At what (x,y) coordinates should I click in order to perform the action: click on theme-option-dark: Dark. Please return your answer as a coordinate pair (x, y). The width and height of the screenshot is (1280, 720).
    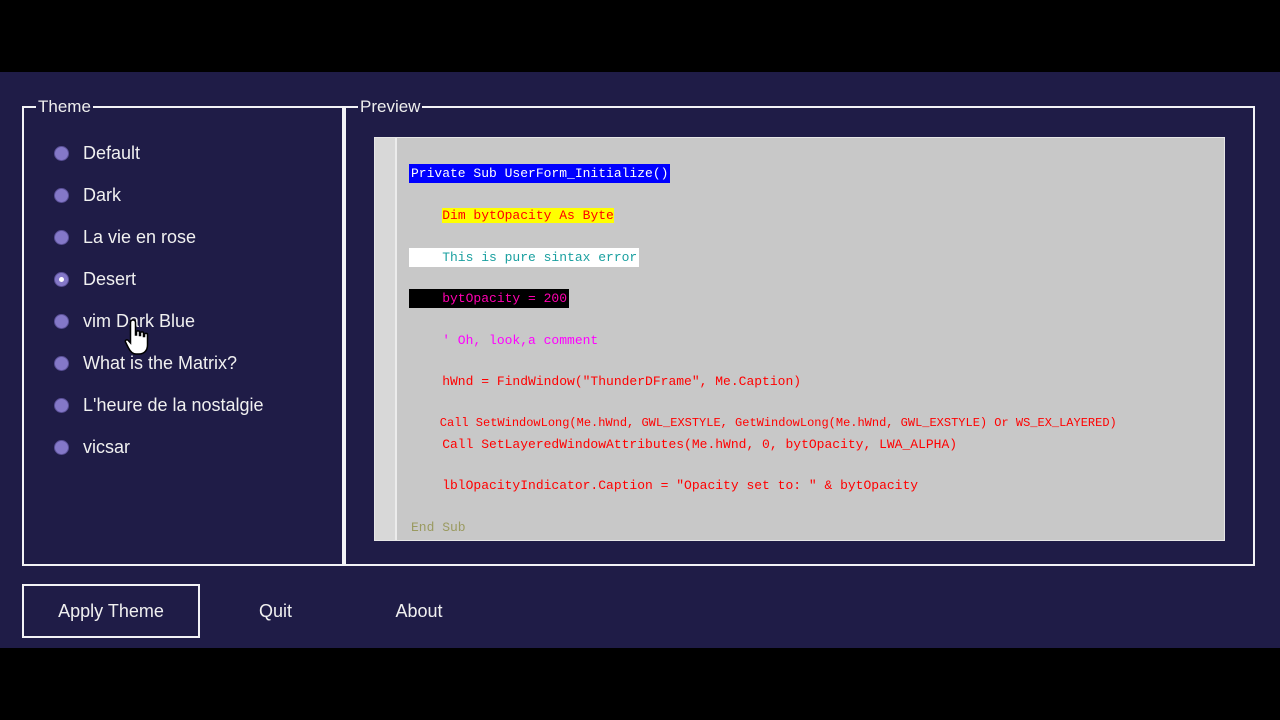
    Looking at the image, I should click on (87, 195).